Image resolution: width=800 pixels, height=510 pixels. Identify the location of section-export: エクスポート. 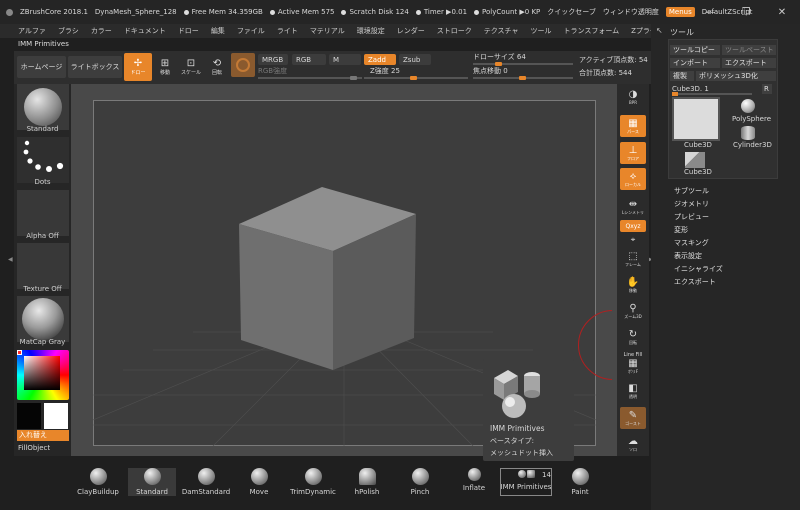
(695, 282).